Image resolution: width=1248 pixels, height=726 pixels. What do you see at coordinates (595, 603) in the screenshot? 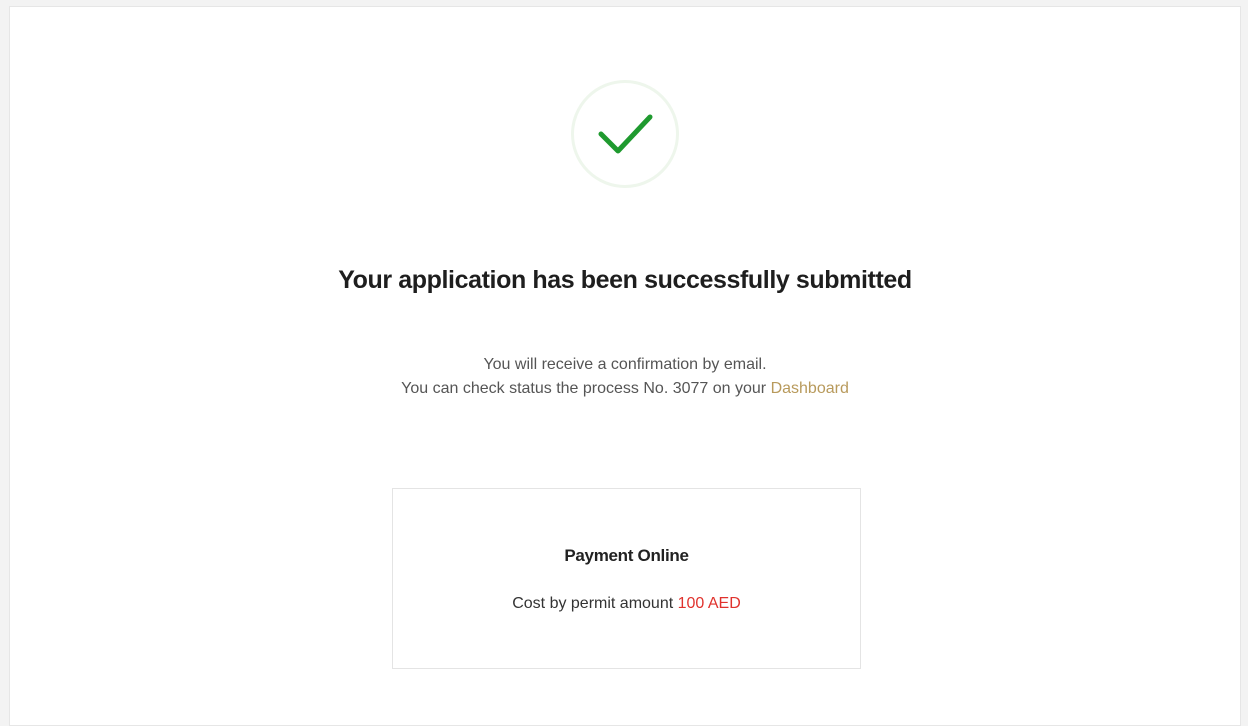
I see `cost-label: Cost by permit amount` at bounding box center [595, 603].